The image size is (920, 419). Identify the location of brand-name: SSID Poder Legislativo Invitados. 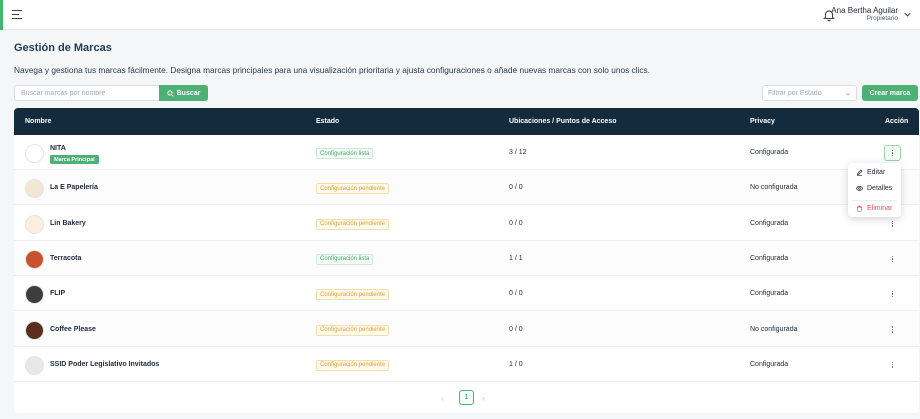
(105, 364).